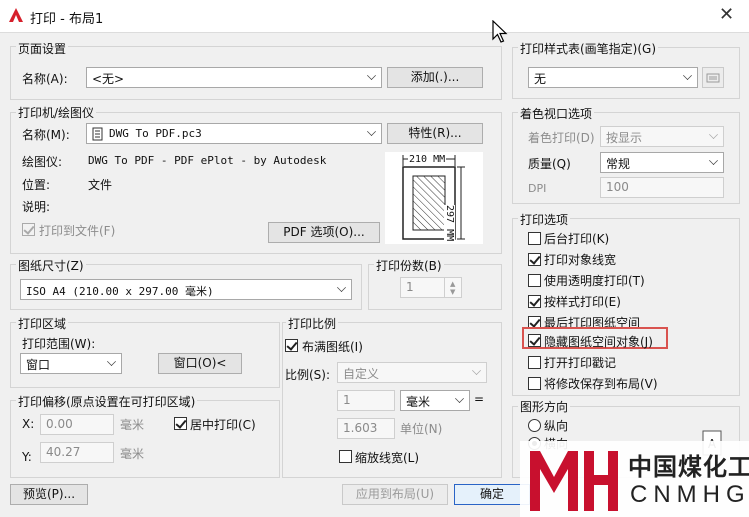 Image resolution: width=749 pixels, height=517 pixels. Describe the element at coordinates (234, 77) in the screenshot. I see `page-setup-name-dropdown: <无>` at that location.